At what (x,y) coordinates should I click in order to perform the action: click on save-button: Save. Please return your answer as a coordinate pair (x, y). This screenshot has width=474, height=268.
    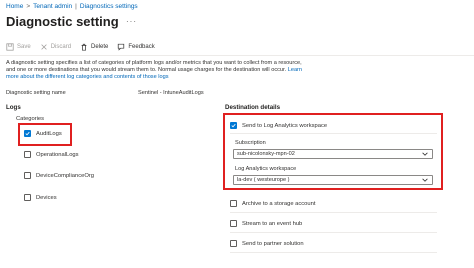
    Looking at the image, I should click on (18, 47).